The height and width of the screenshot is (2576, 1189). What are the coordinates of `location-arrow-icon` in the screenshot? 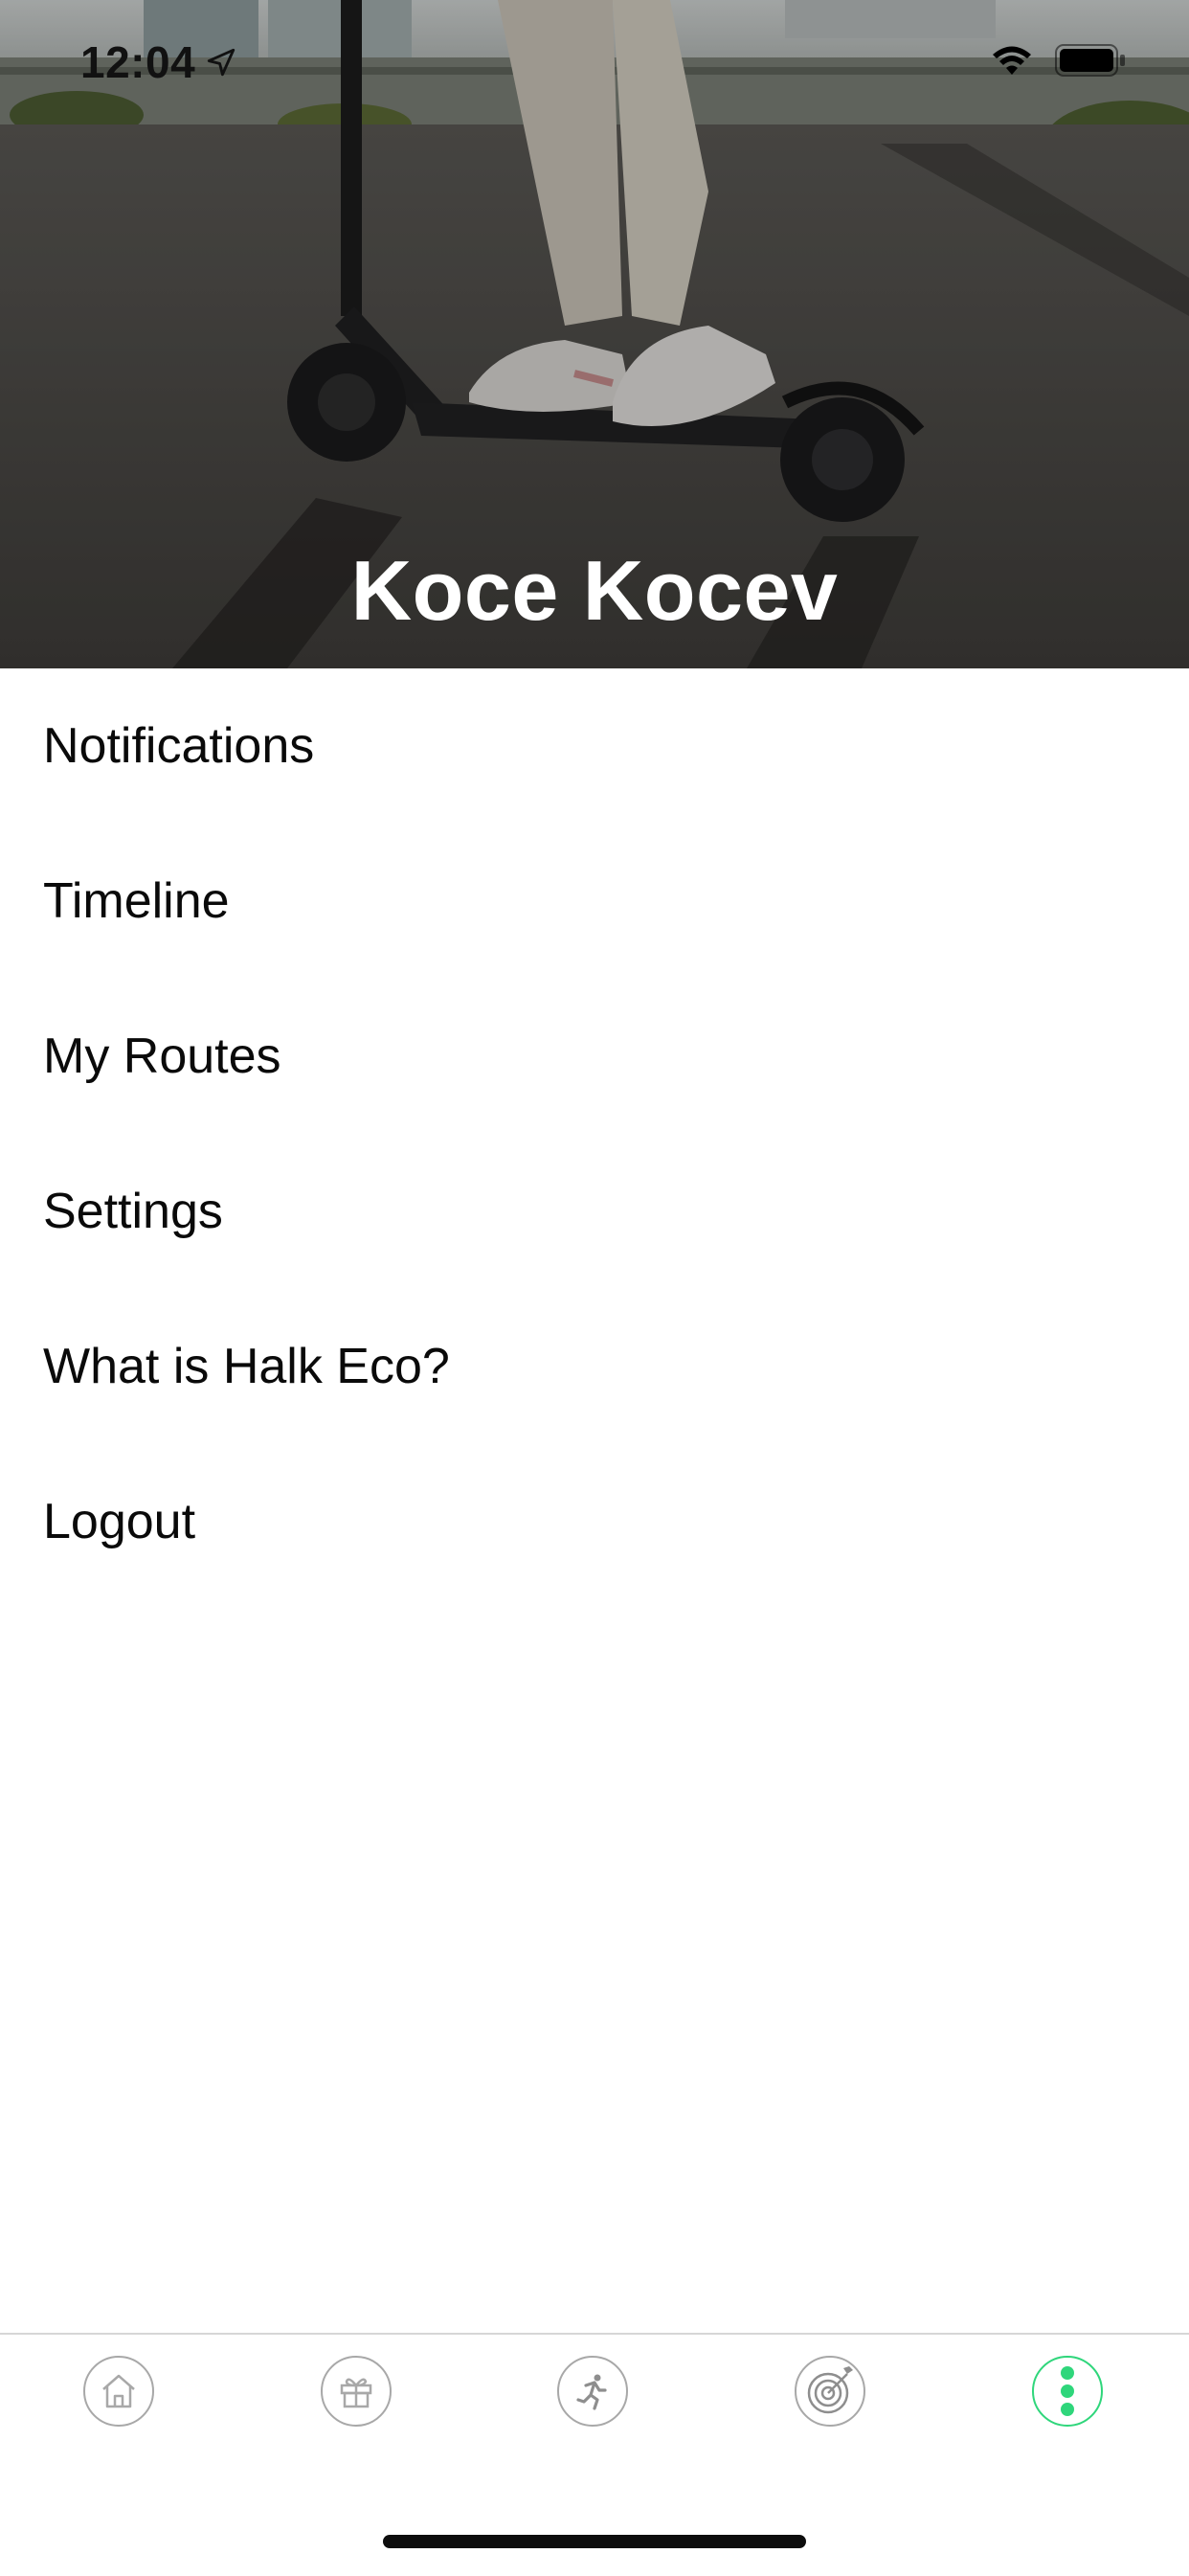 It's located at (221, 62).